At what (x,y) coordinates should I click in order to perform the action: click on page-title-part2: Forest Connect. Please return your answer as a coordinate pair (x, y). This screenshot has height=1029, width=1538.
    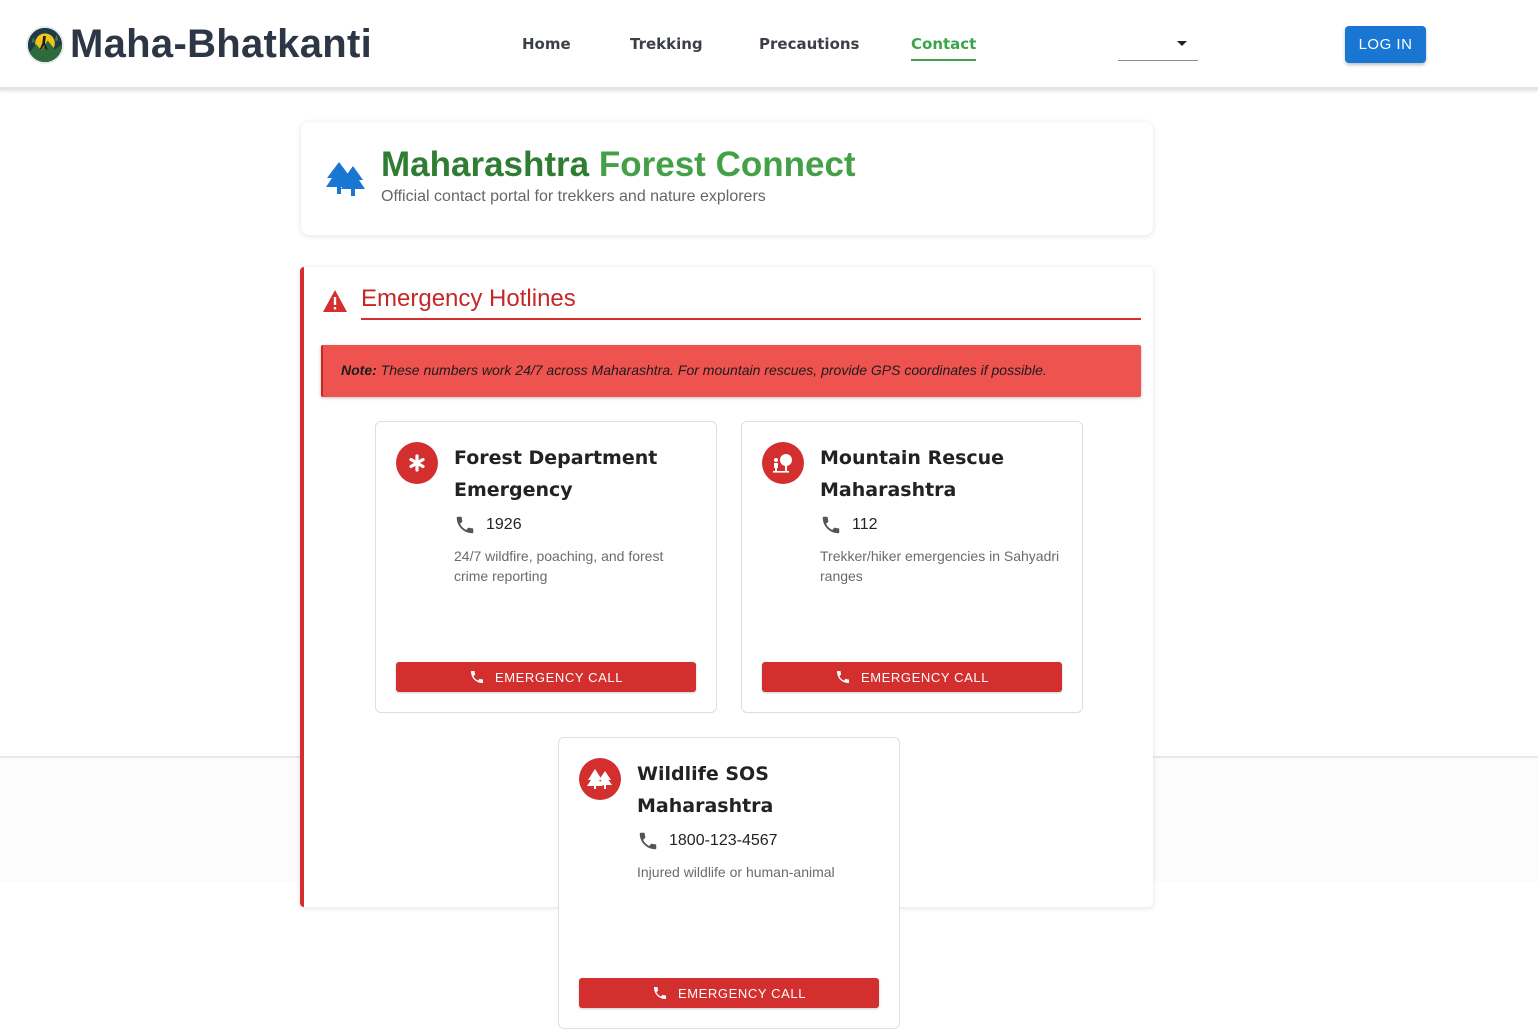
    Looking at the image, I should click on (727, 164).